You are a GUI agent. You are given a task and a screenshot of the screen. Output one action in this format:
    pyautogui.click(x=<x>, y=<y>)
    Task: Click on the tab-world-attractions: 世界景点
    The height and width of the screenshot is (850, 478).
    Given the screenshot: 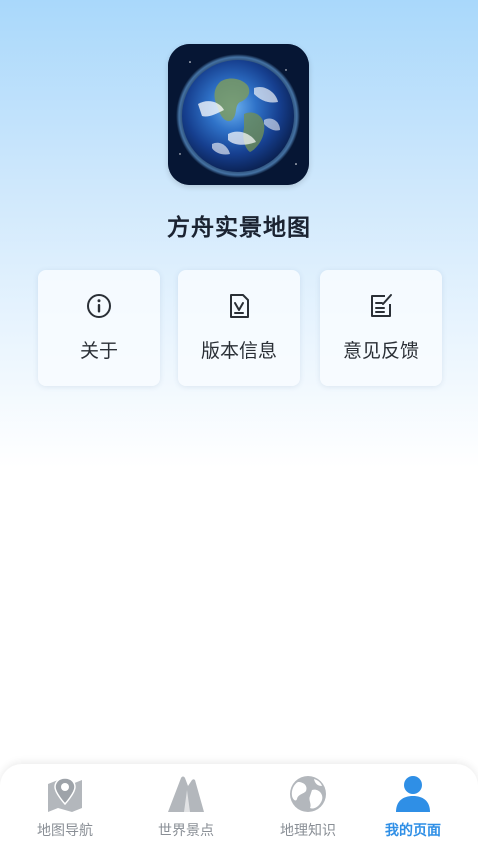 What is the action you would take?
    pyautogui.click(x=186, y=807)
    